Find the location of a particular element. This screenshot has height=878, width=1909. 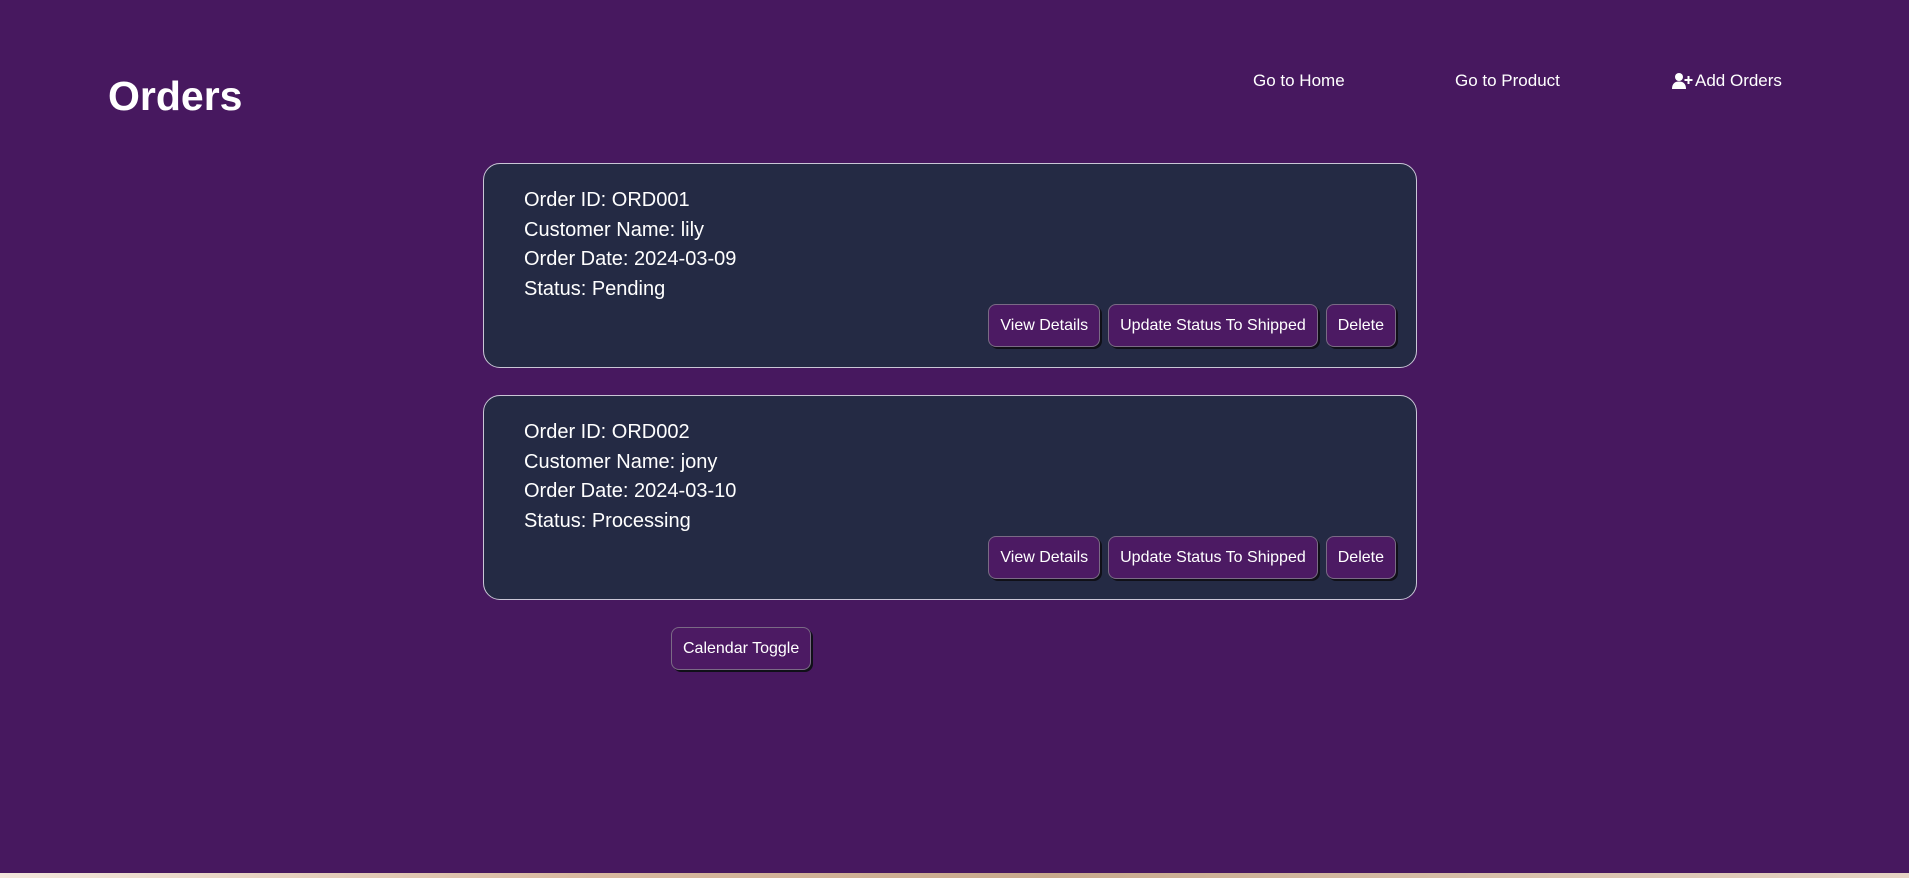

nav-add-orders-label: Add Orders is located at coordinates (1738, 80).